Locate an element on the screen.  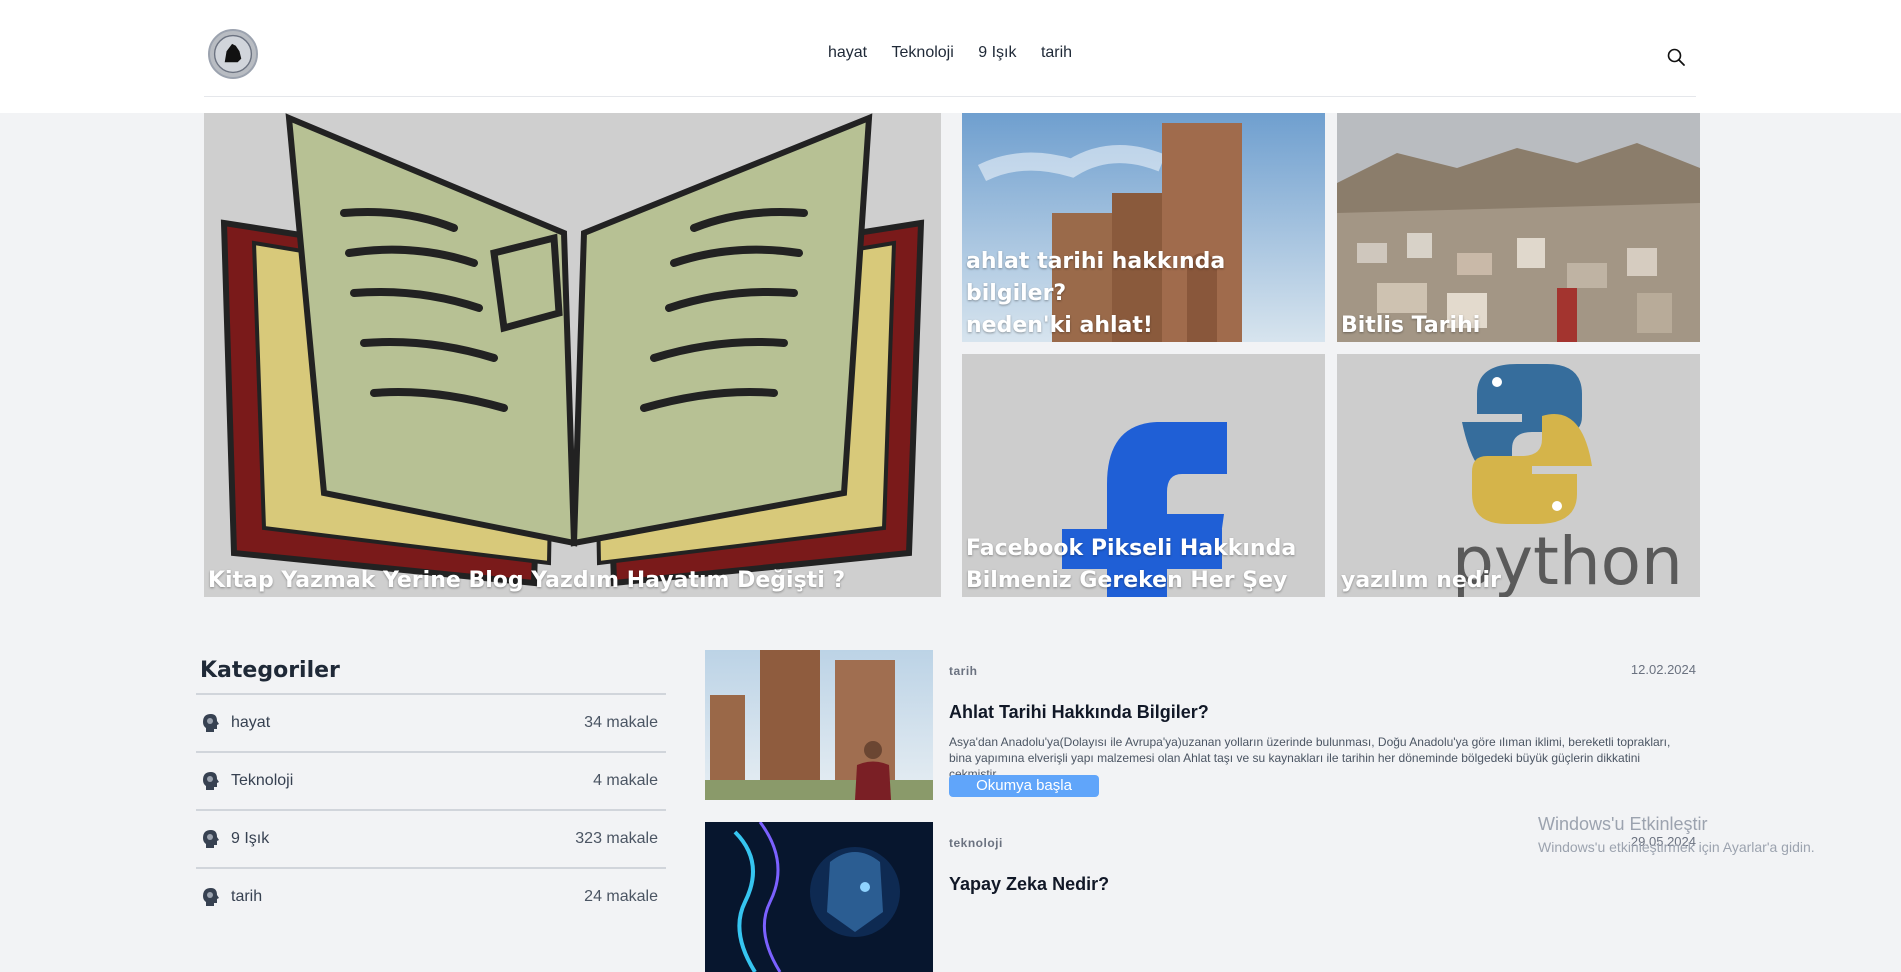
featured-python-post: python yazılım nedir is located at coordinates (1518, 475).